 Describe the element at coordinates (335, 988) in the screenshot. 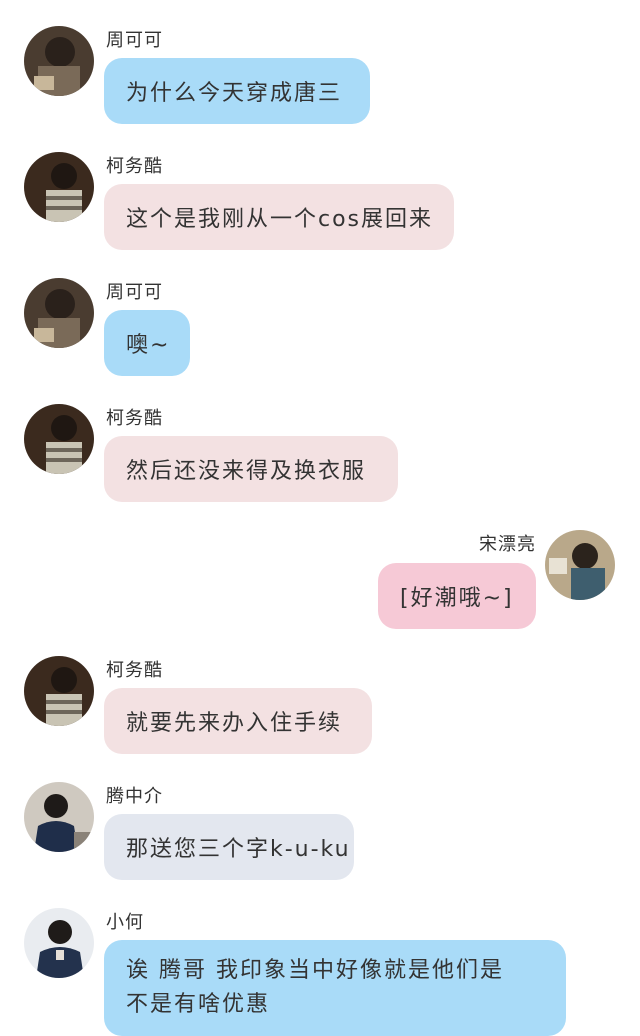

I see `message-bubble: 诶 腾哥 我印象当中好像就是他们是 不是有啥优惠` at that location.